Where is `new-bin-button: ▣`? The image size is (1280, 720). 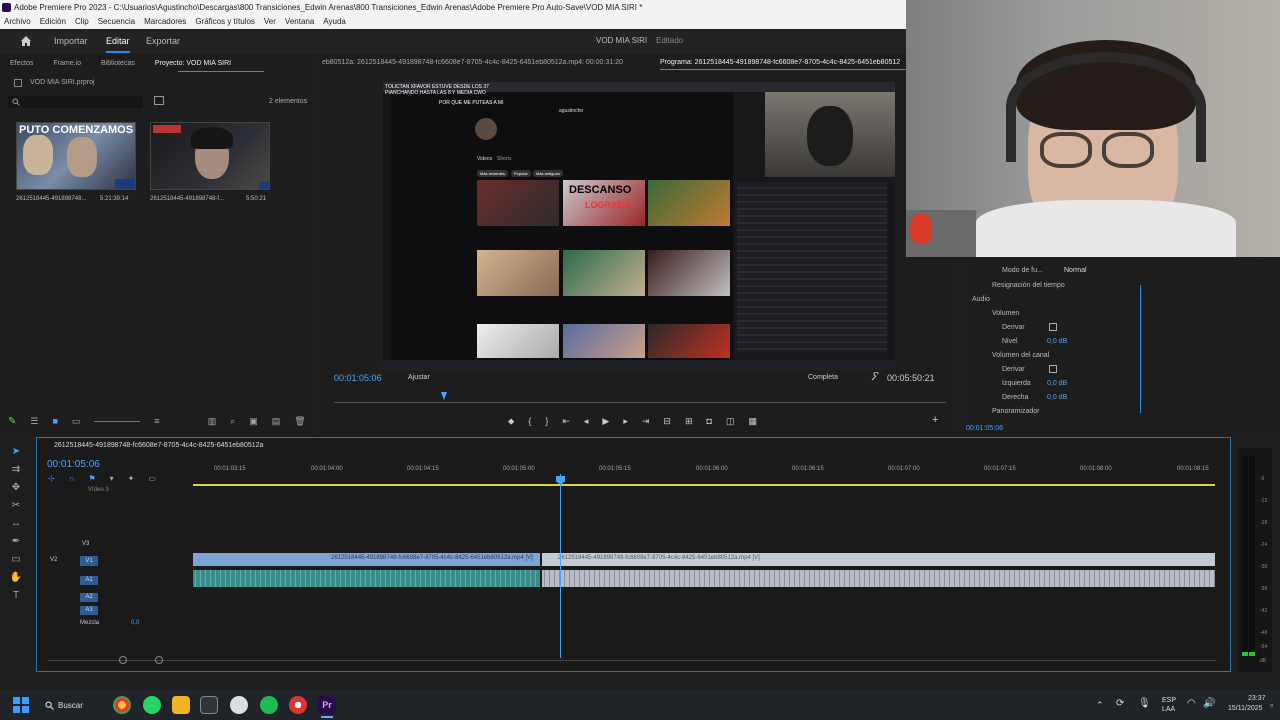 new-bin-button: ▣ is located at coordinates (253, 421).